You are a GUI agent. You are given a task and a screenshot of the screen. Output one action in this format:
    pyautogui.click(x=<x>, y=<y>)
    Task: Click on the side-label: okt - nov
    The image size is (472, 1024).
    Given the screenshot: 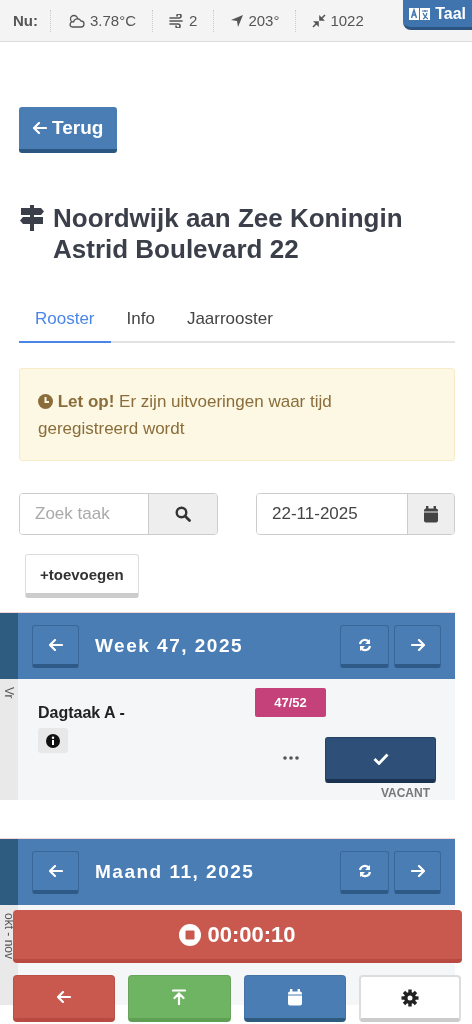 What is the action you would take?
    pyautogui.click(x=9, y=937)
    